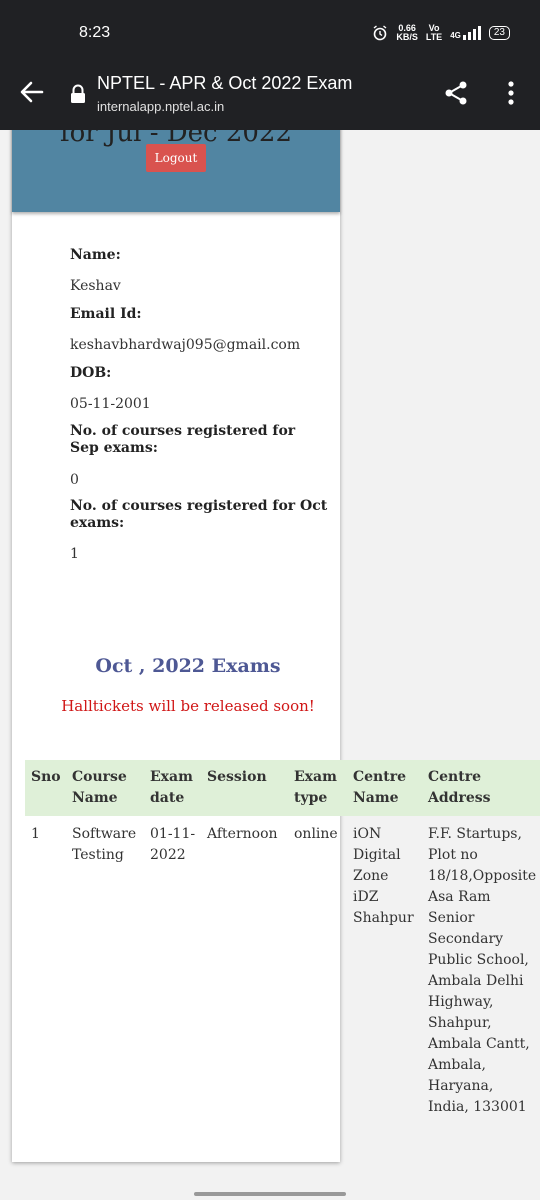 The height and width of the screenshot is (1200, 540). I want to click on name-value: Keshav, so click(95, 286).